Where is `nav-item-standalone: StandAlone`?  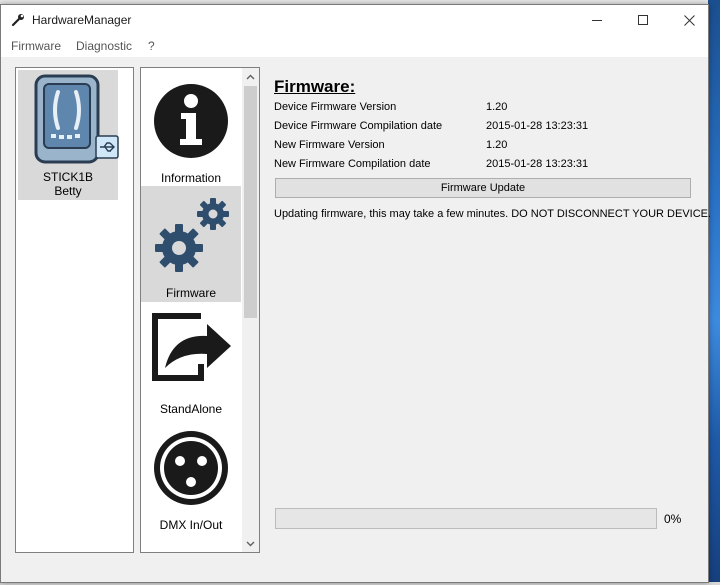
nav-item-standalone: StandAlone is located at coordinates (191, 360).